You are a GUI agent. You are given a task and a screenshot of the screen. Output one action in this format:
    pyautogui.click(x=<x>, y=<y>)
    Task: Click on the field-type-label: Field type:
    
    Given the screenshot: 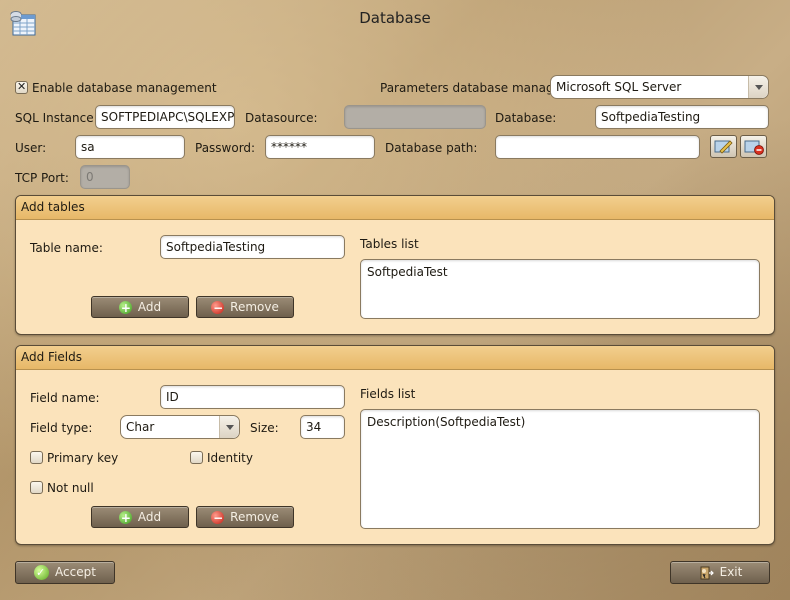 What is the action you would take?
    pyautogui.click(x=61, y=428)
    